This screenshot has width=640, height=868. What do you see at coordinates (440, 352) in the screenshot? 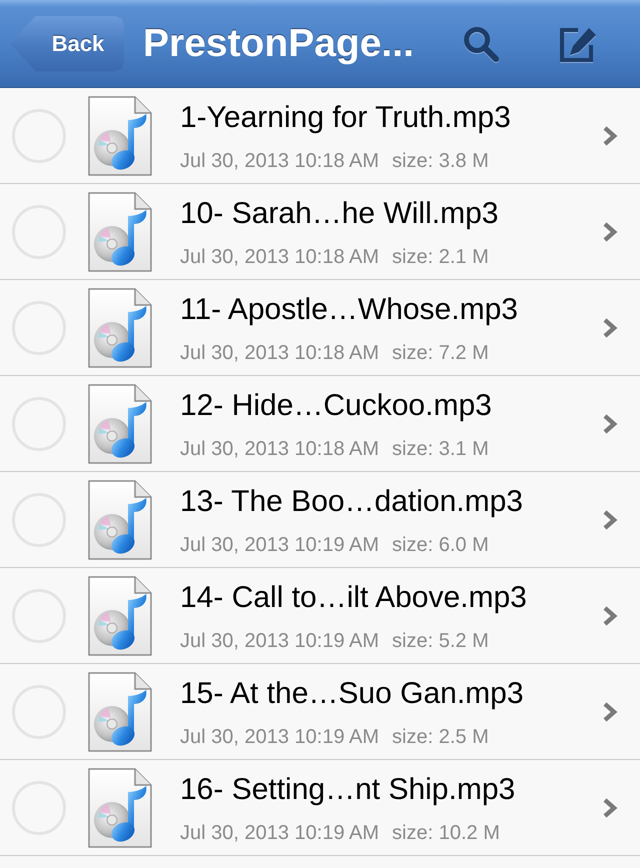
I see `file-size: size: 7.2 M` at bounding box center [440, 352].